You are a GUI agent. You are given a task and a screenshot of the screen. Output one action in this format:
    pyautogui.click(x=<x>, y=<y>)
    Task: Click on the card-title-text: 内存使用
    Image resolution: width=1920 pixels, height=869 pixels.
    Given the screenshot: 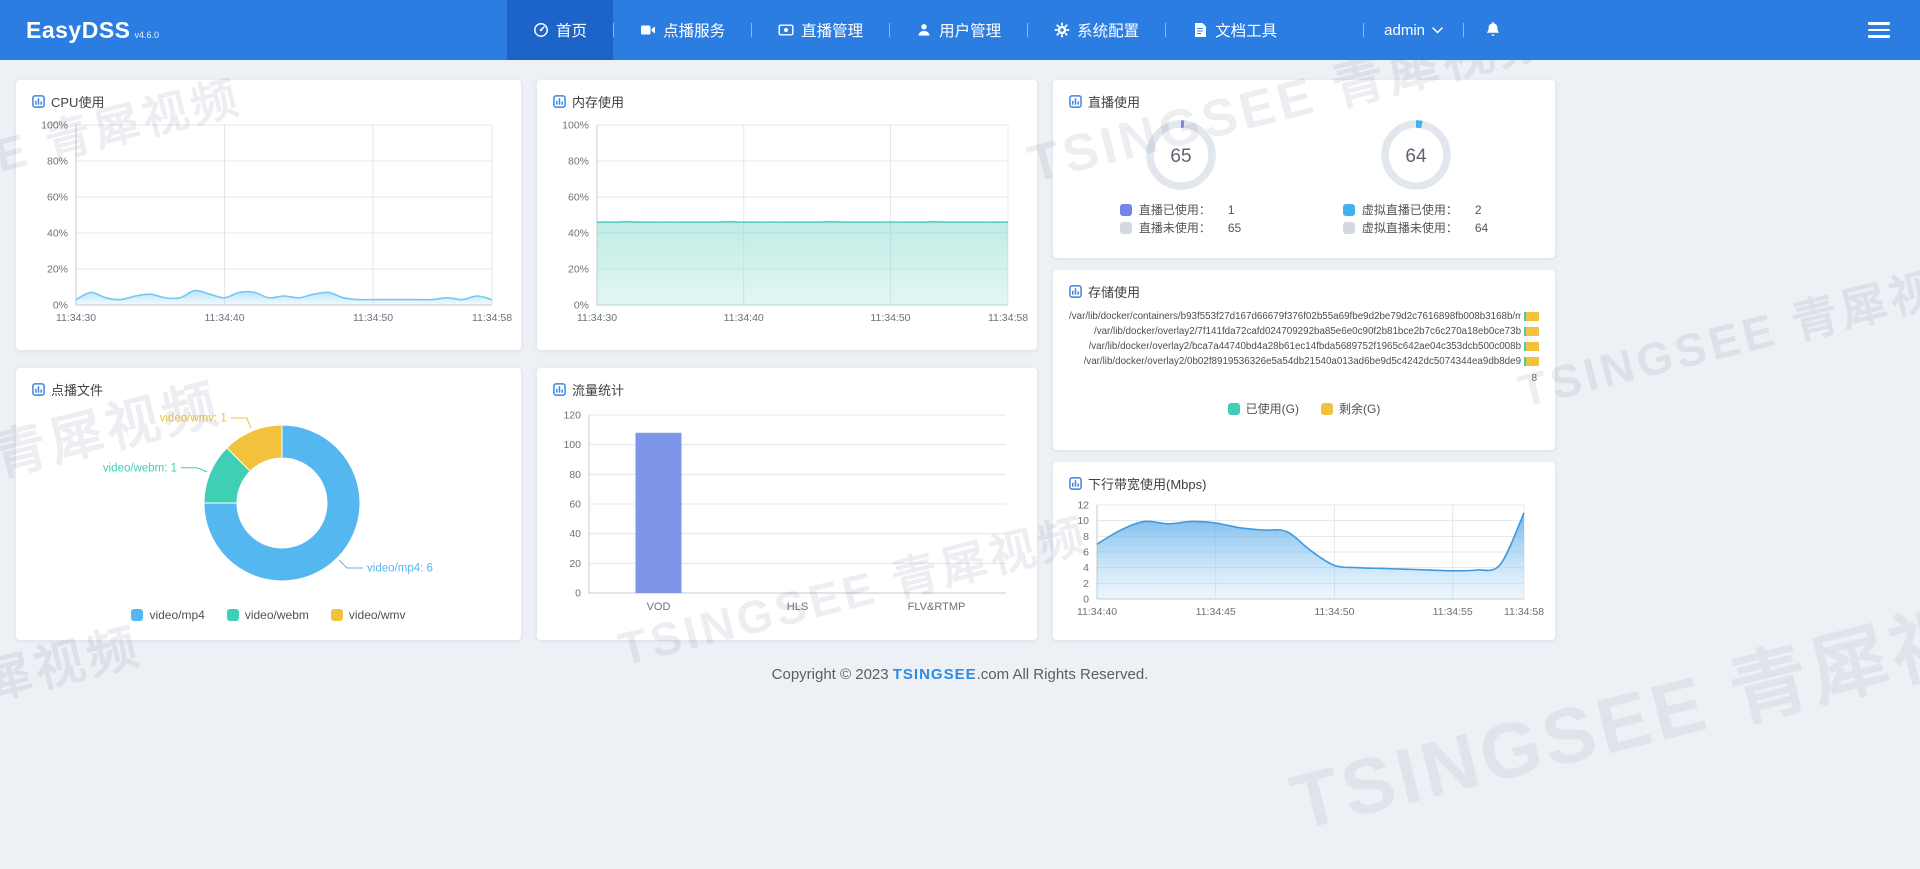 What is the action you would take?
    pyautogui.click(x=598, y=102)
    